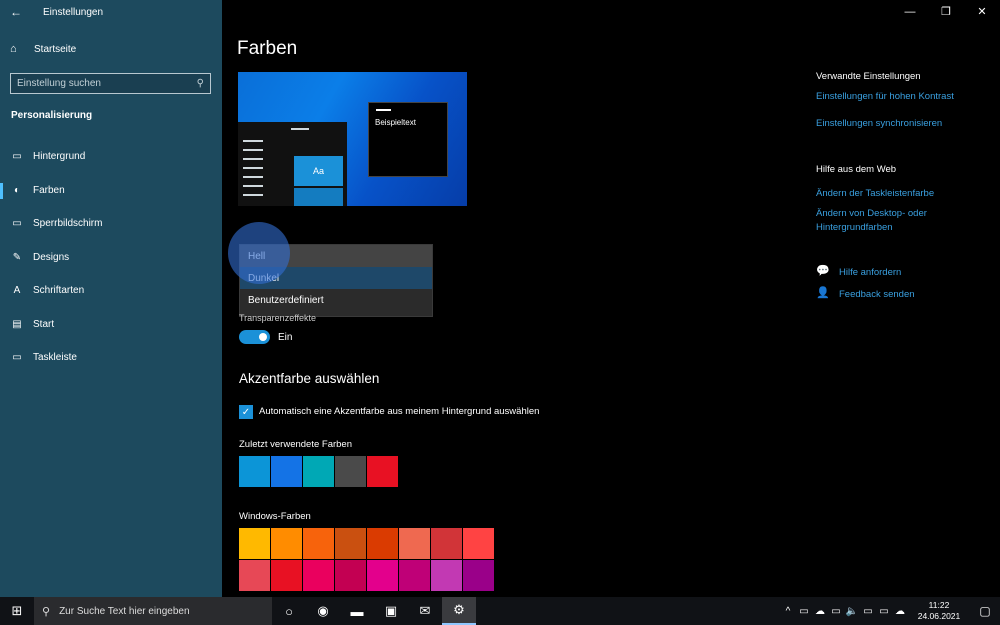 This screenshot has width=1000, height=625. What do you see at coordinates (111, 325) in the screenshot?
I see `sidebar-item-start: ▤ Start` at bounding box center [111, 325].